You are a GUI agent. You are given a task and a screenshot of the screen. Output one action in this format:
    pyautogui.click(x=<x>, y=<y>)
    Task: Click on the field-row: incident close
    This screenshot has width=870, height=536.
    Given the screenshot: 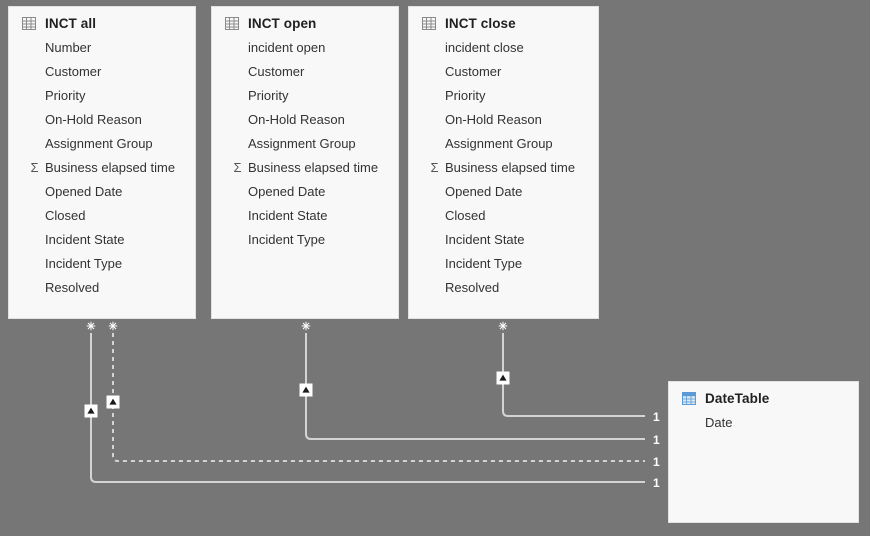 What is the action you would take?
    pyautogui.click(x=503, y=47)
    